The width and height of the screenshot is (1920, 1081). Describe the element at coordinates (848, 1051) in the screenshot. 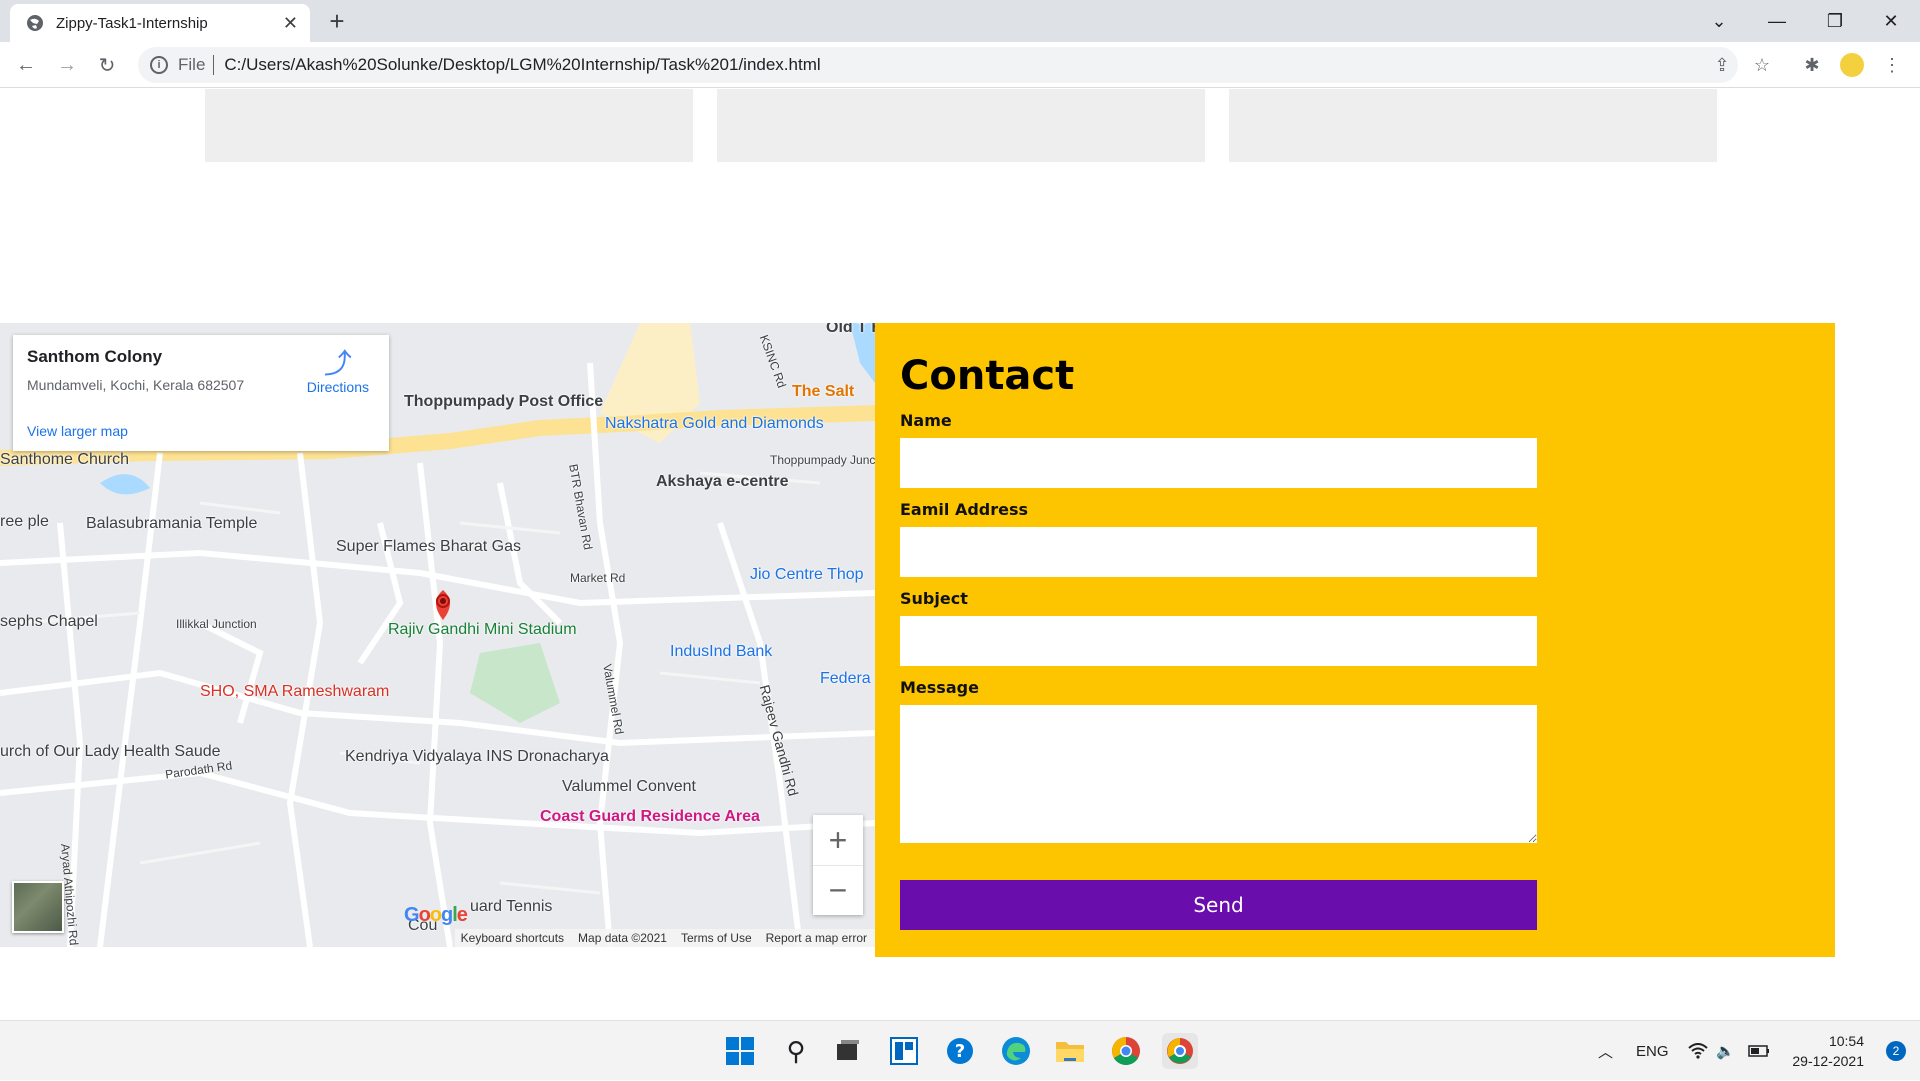

I see `task-view-icon` at that location.